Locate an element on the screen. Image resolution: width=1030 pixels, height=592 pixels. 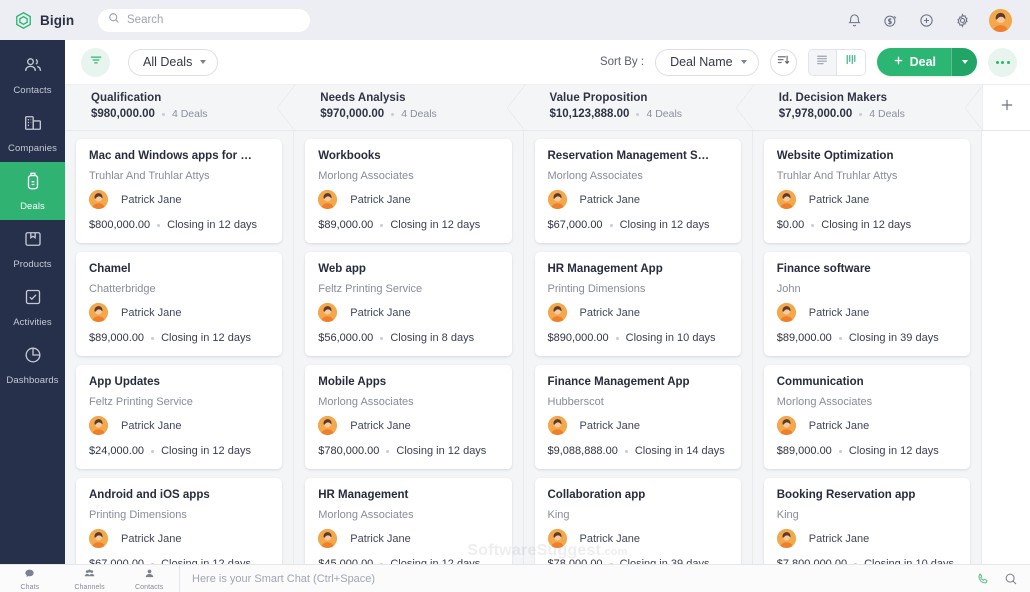
chat-tabs: Chats Channels Contacts is located at coordinates (90, 578).